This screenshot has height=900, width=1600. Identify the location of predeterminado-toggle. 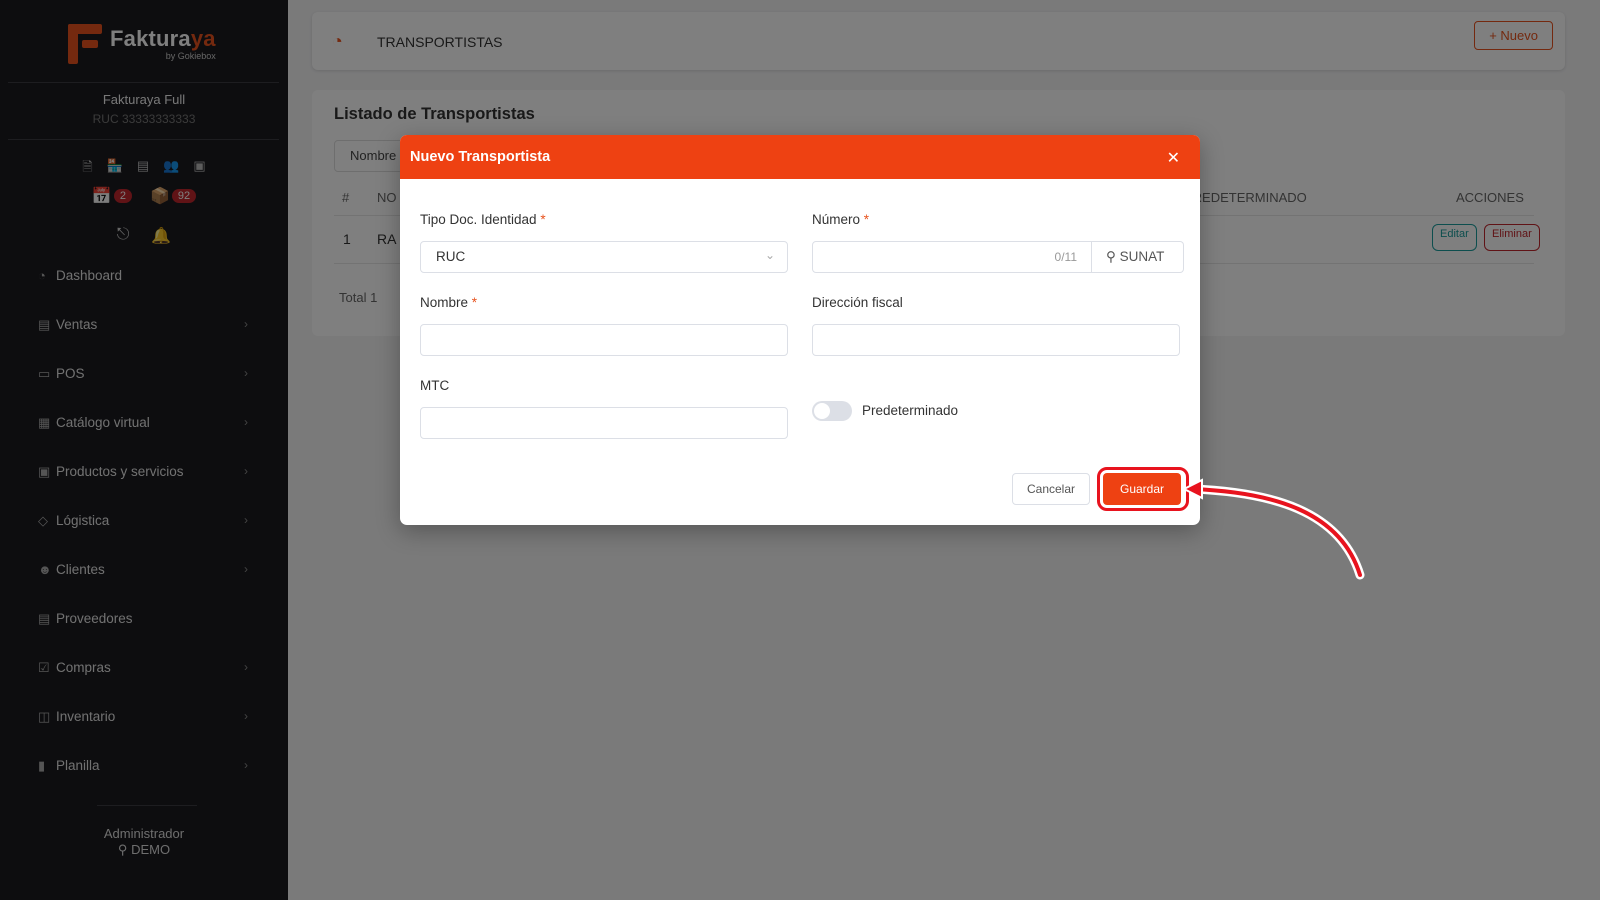
(832, 411).